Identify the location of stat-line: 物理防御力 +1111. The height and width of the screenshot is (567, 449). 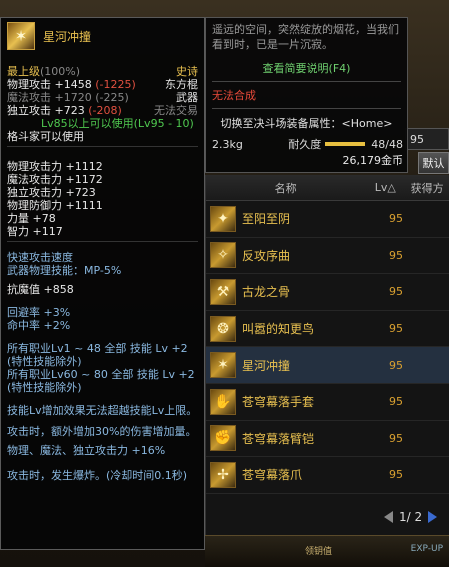
(55, 205).